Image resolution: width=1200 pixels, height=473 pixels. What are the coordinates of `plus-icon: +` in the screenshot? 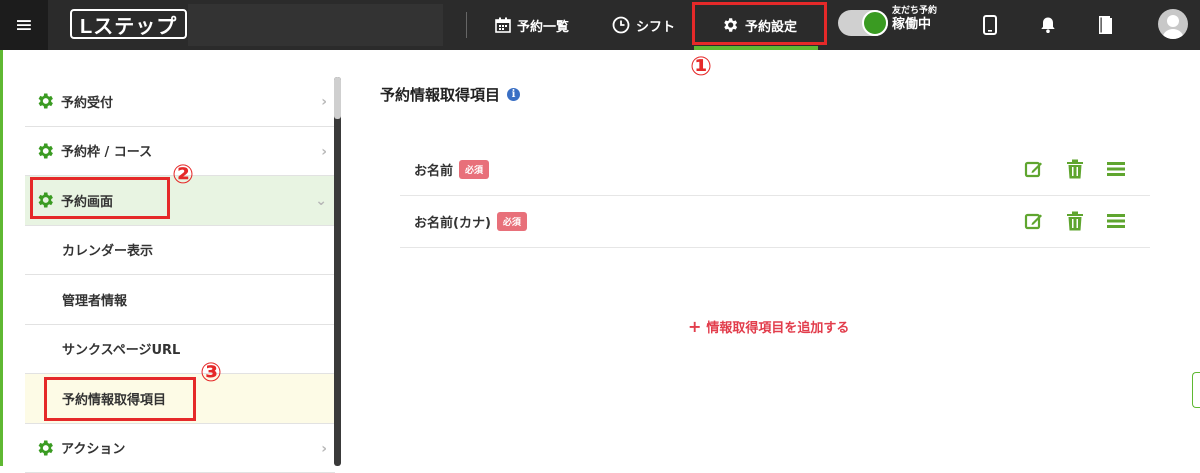 It's located at (694, 326).